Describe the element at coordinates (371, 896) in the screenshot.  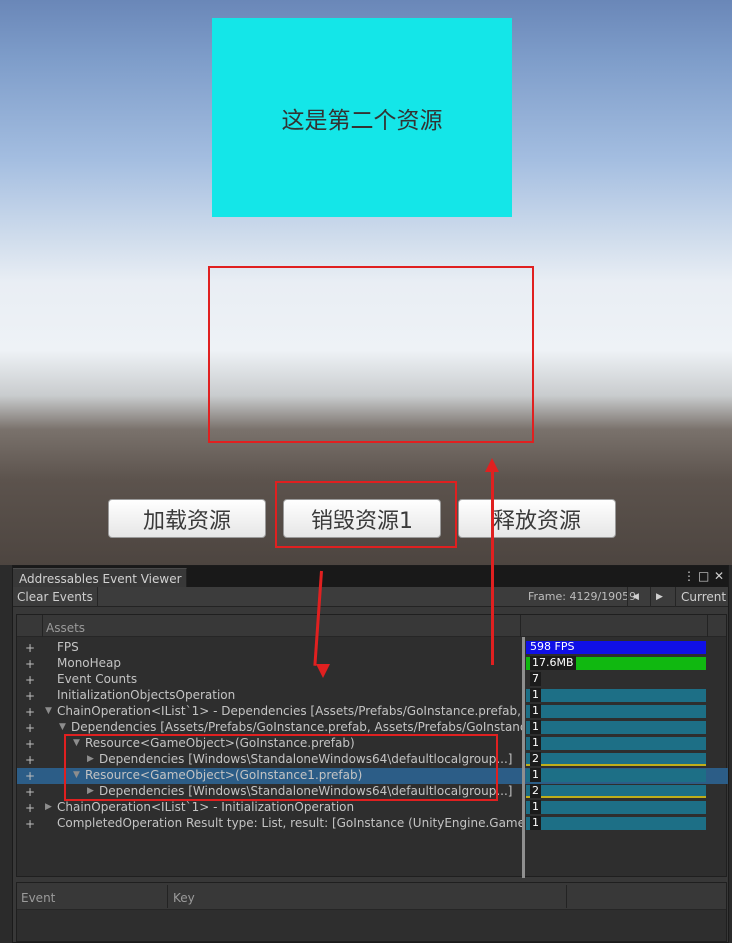
I see `event-detail-header: Event Key` at that location.